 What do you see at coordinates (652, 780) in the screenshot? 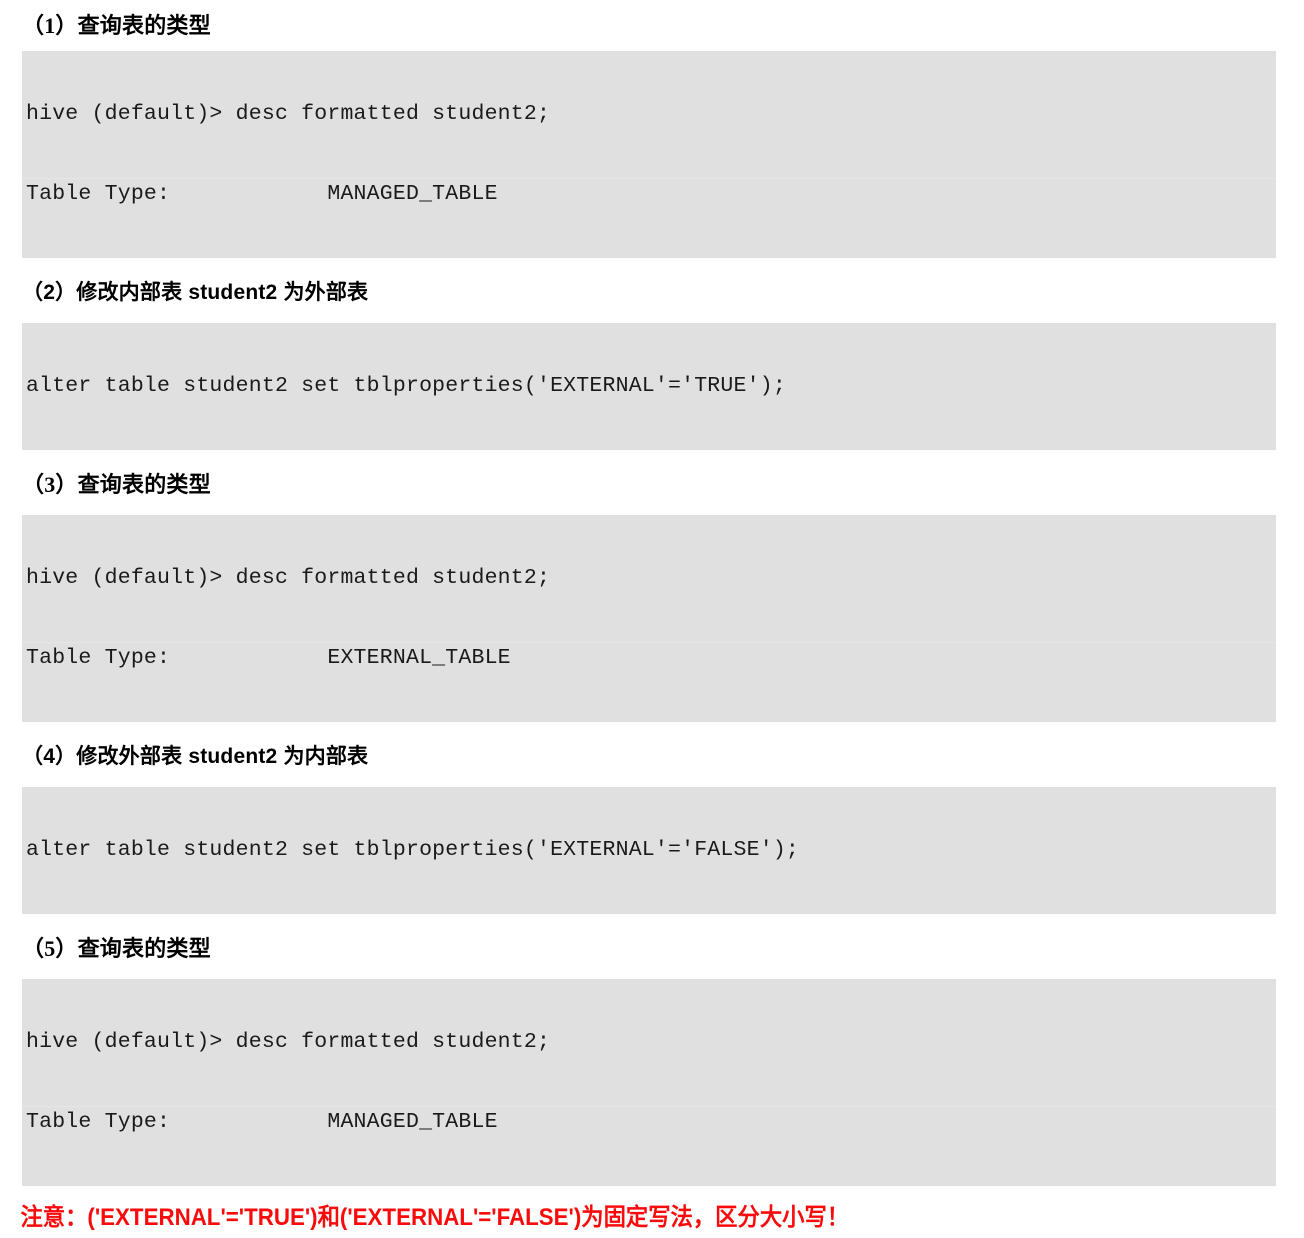
I see `spacer-4b` at bounding box center [652, 780].